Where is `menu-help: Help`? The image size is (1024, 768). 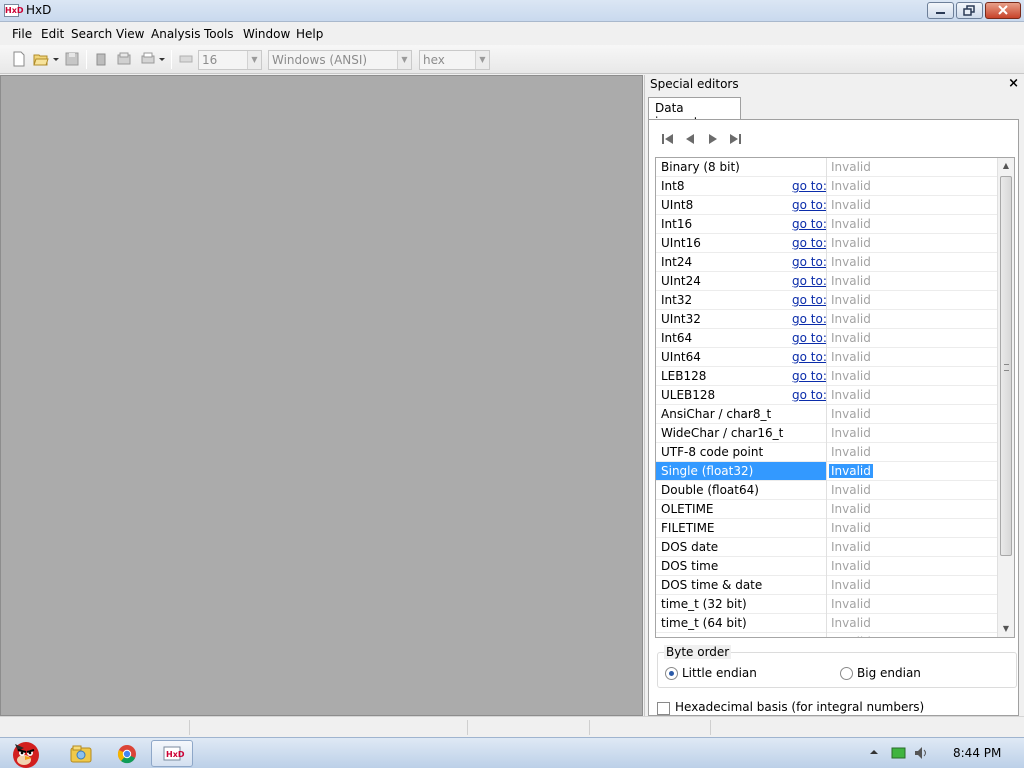
menu-help: Help is located at coordinates (309, 34).